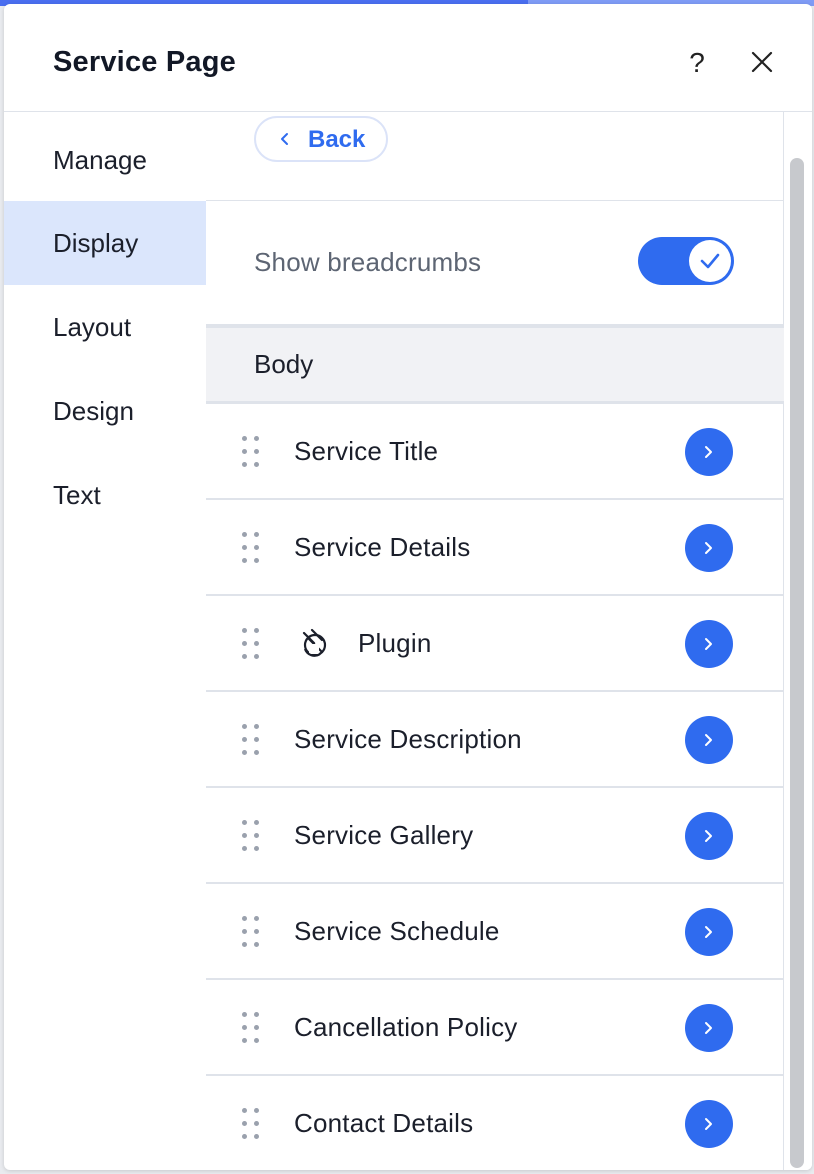  Describe the element at coordinates (105, 495) in the screenshot. I see `sidebar-item-text: Text` at that location.